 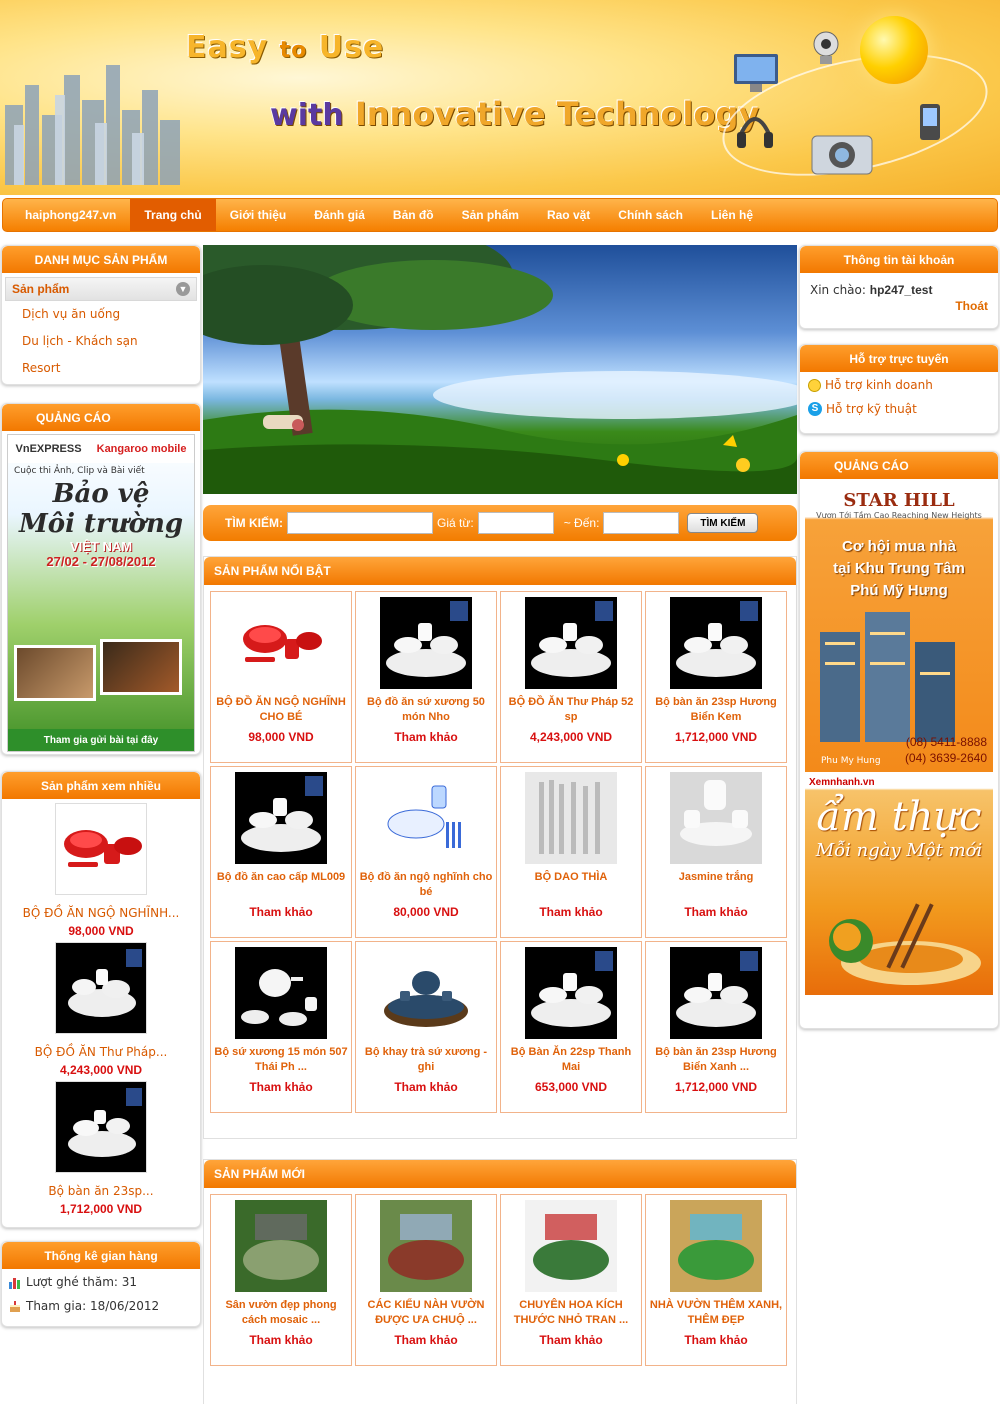 I want to click on support-tech-label: Hỗ trợ kỹ thuật, so click(x=871, y=409).